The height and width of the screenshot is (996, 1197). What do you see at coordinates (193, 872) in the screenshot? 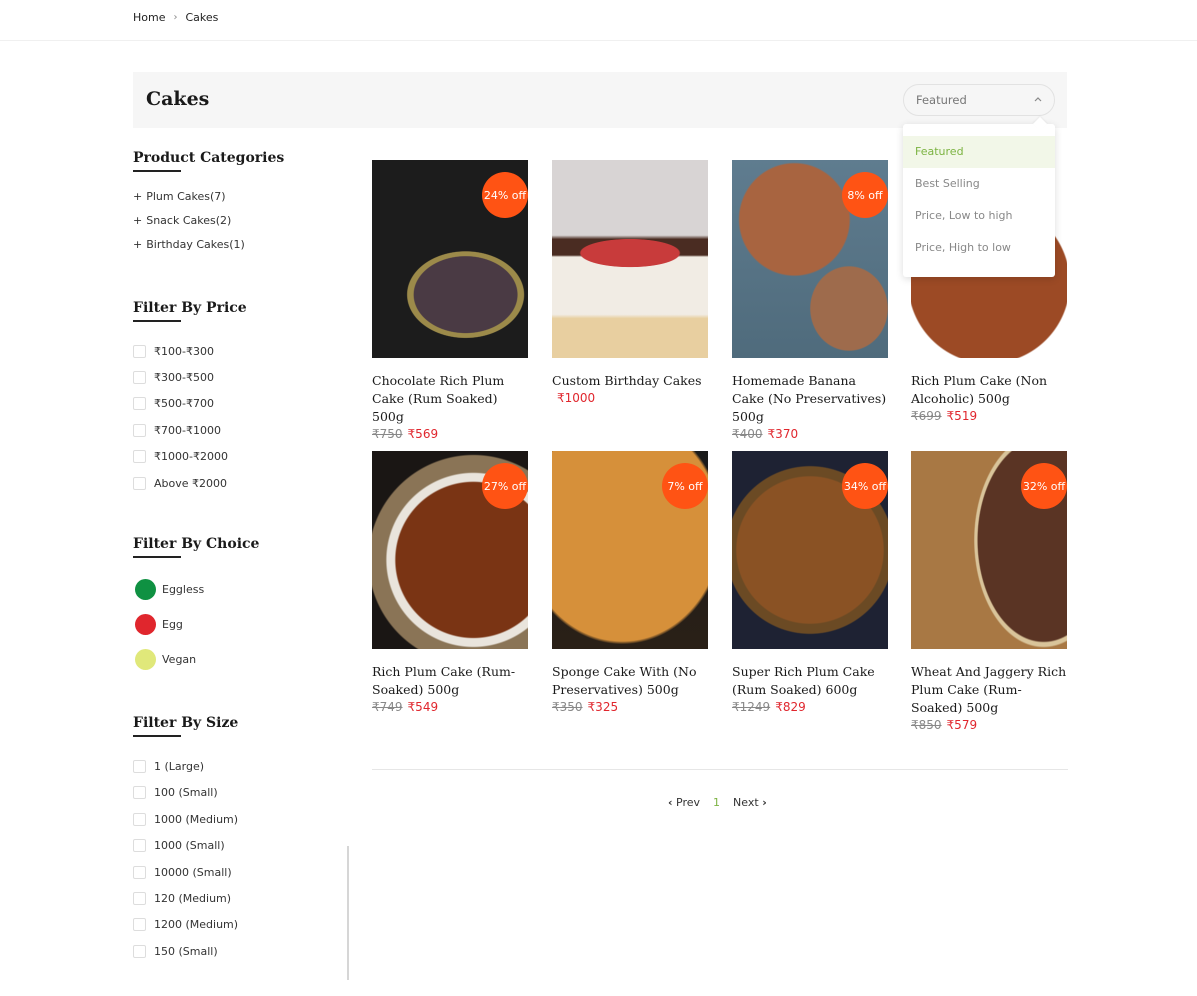
I see `option-label: 10000 (Small)` at bounding box center [193, 872].